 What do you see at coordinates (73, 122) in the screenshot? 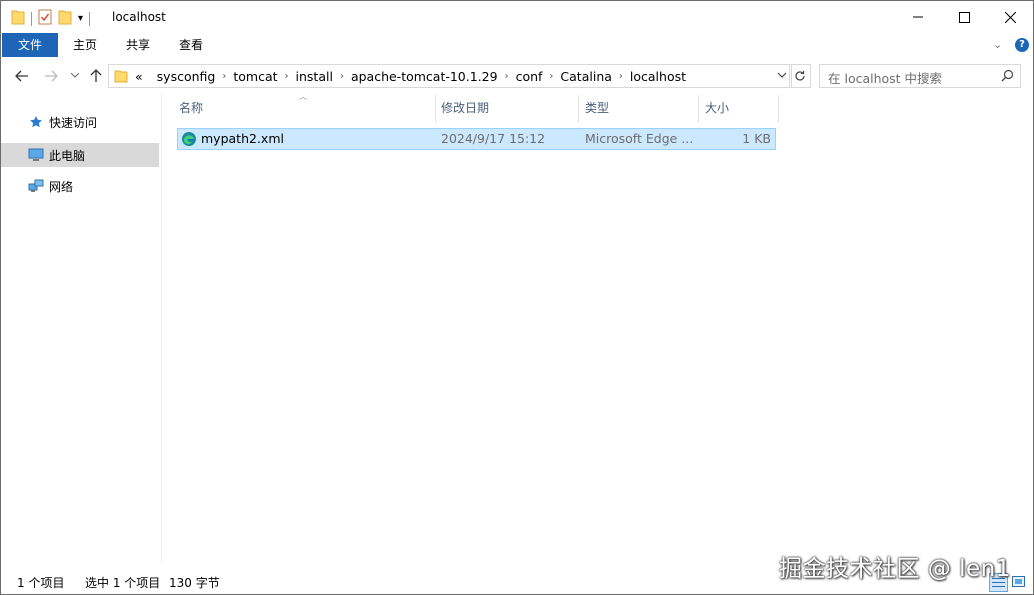
I see `sidebar-item-label: 快速访问` at bounding box center [73, 122].